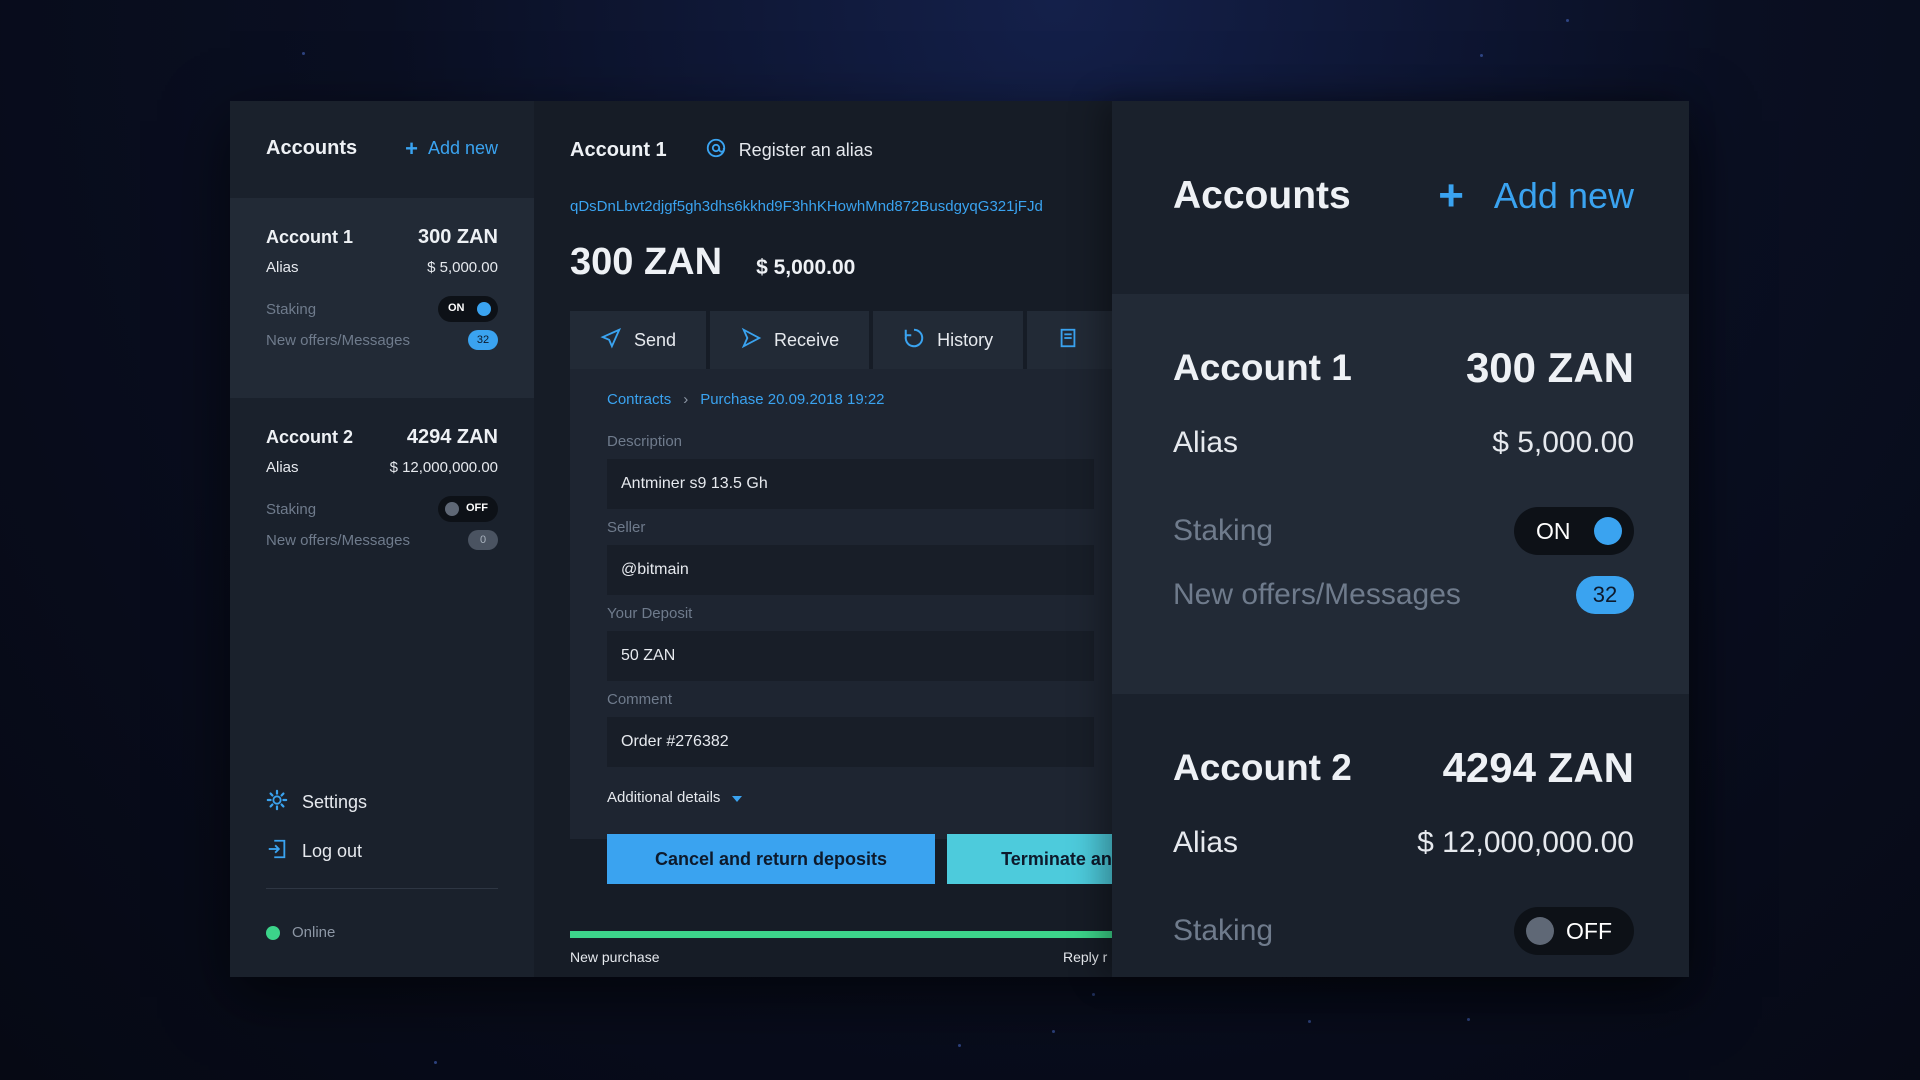 This screenshot has height=1080, width=1920. Describe the element at coordinates (686, 399) in the screenshot. I see `chevron-right-icon: ›` at that location.